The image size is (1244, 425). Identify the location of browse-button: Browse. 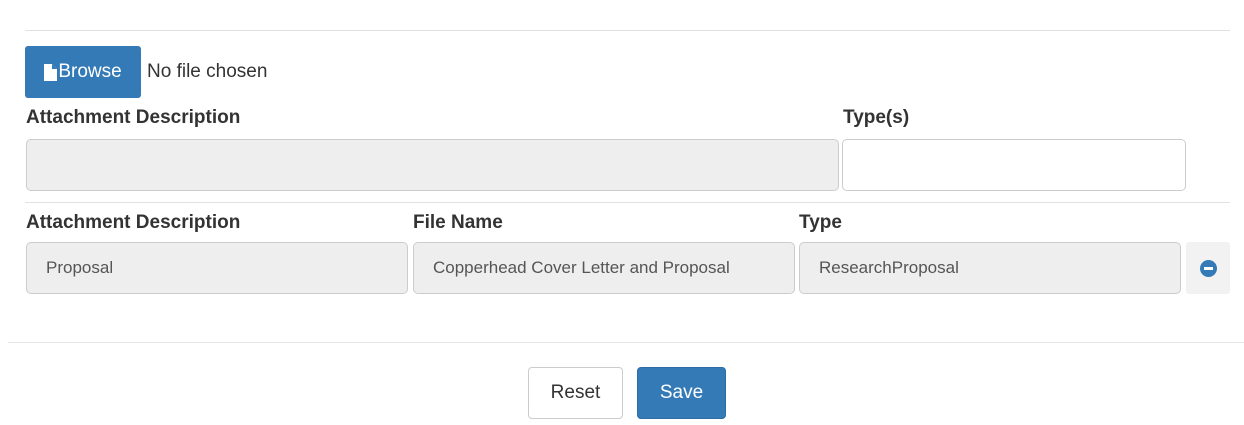
(83, 72).